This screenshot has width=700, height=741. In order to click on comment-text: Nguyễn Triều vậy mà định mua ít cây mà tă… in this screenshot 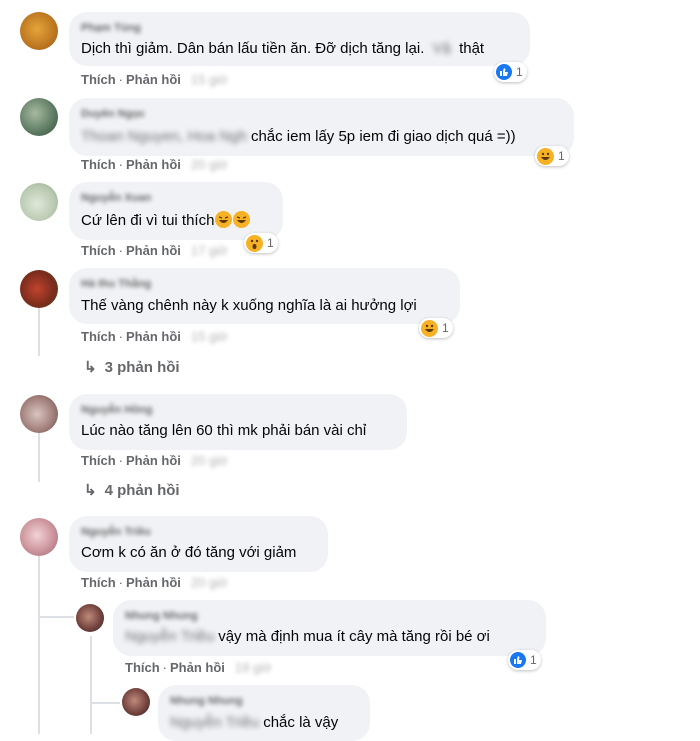, I will do `click(307, 636)`.